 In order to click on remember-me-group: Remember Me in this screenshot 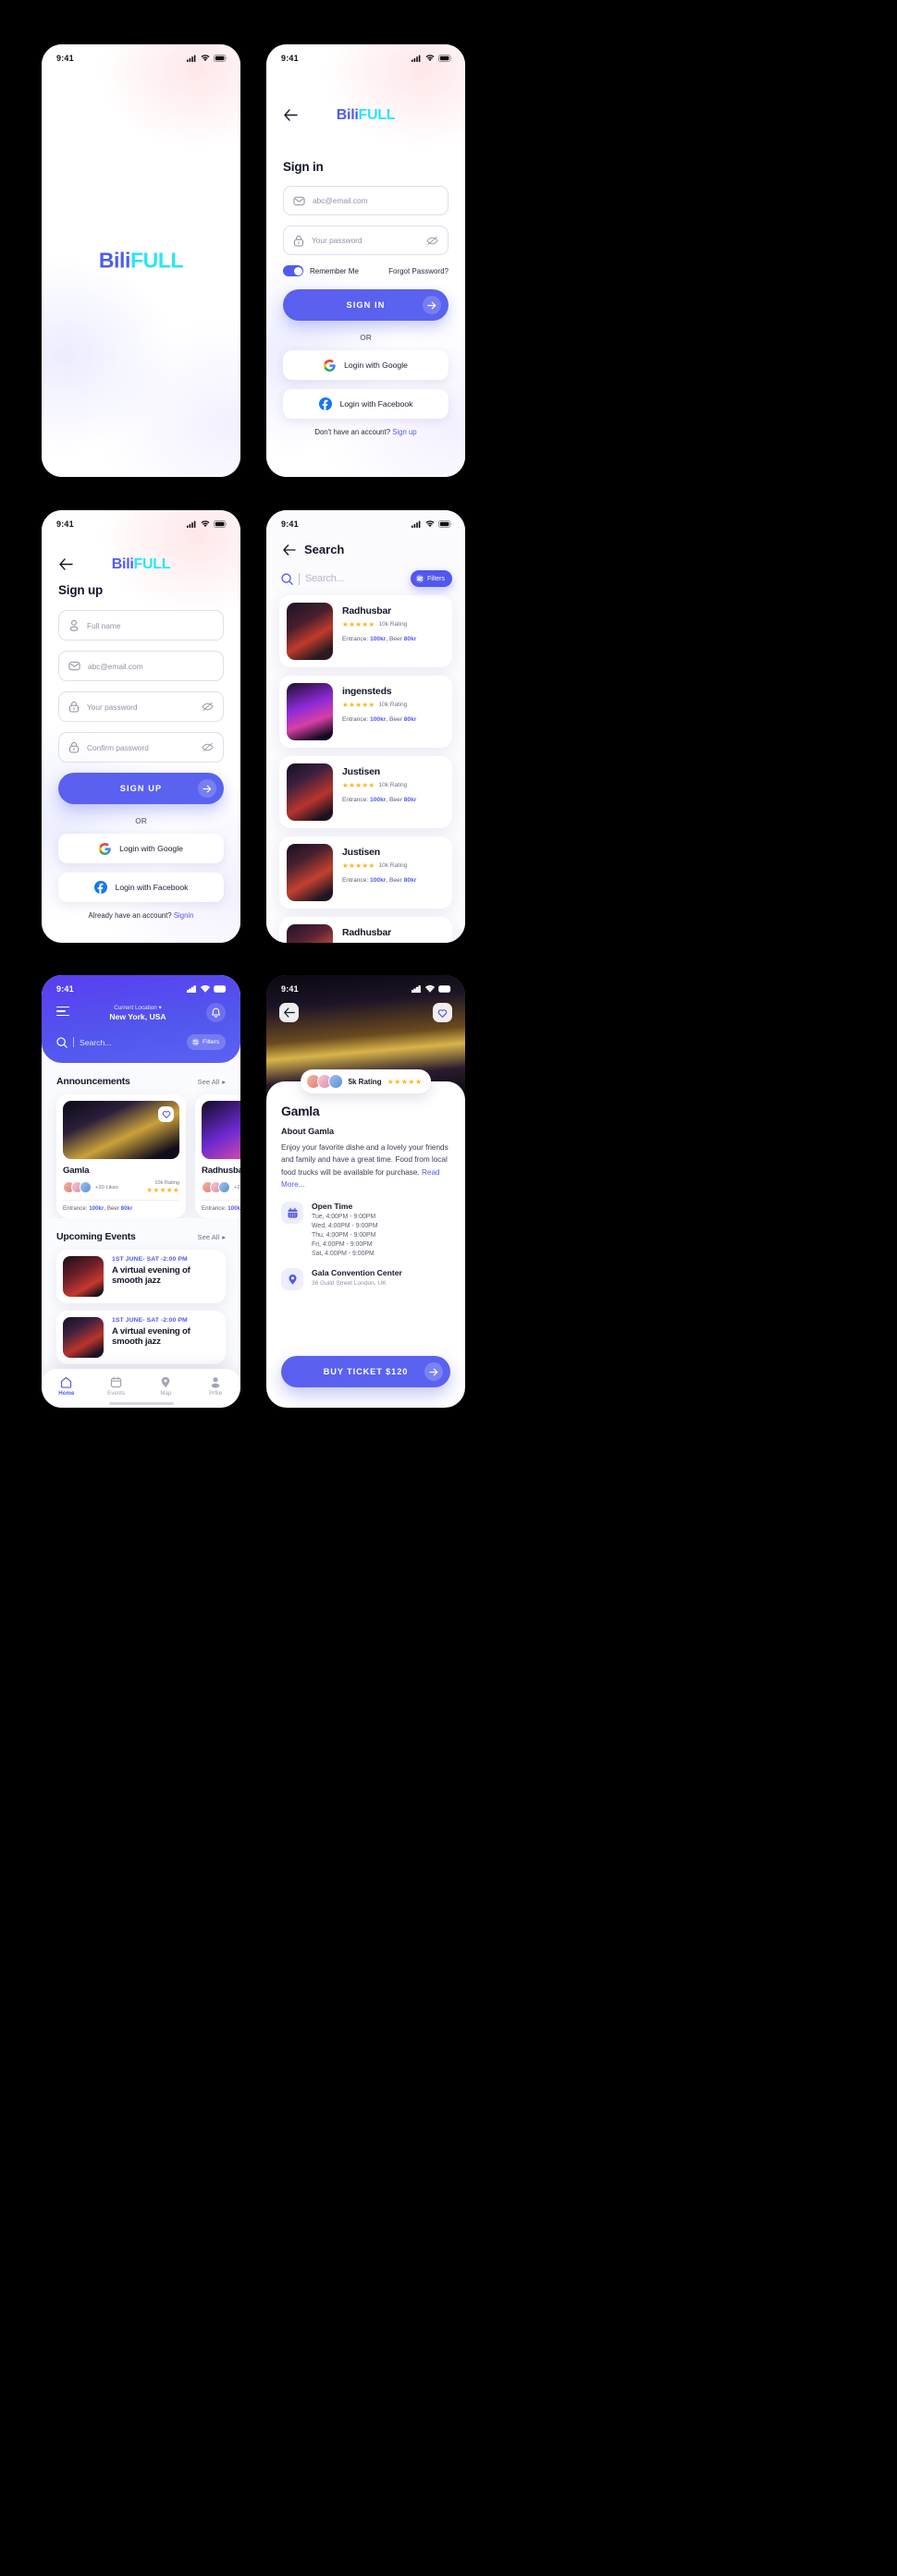, I will do `click(321, 270)`.